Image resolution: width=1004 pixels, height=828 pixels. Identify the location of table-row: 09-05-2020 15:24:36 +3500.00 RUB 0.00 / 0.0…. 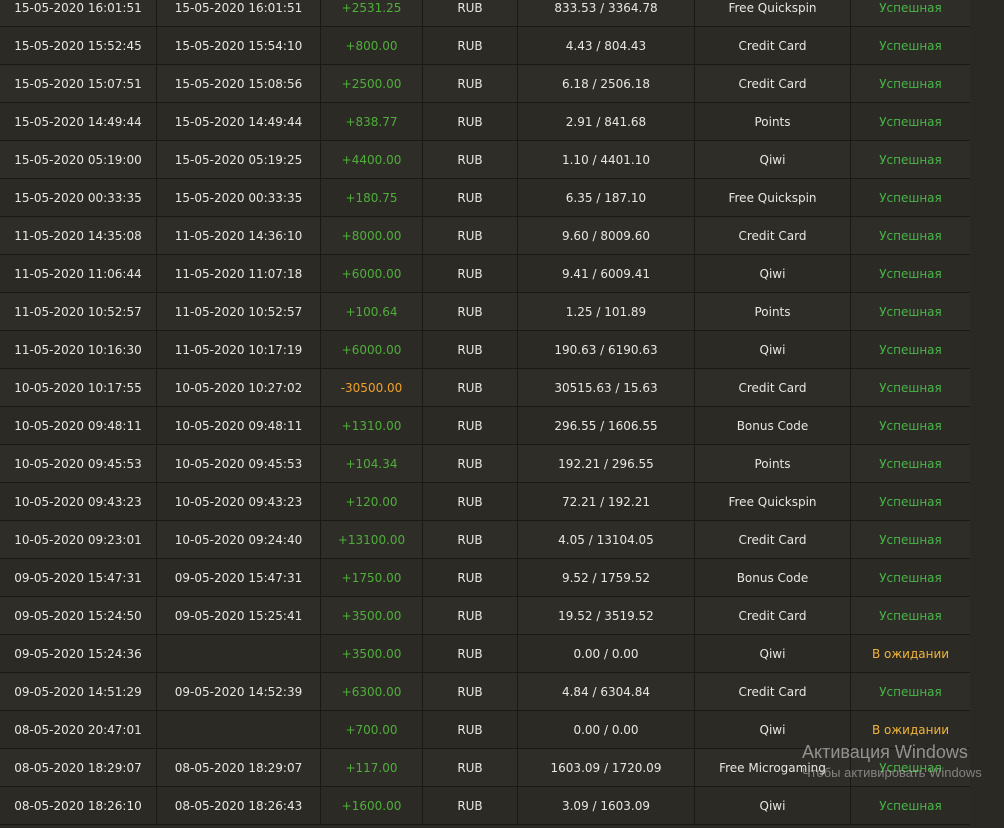
(485, 653).